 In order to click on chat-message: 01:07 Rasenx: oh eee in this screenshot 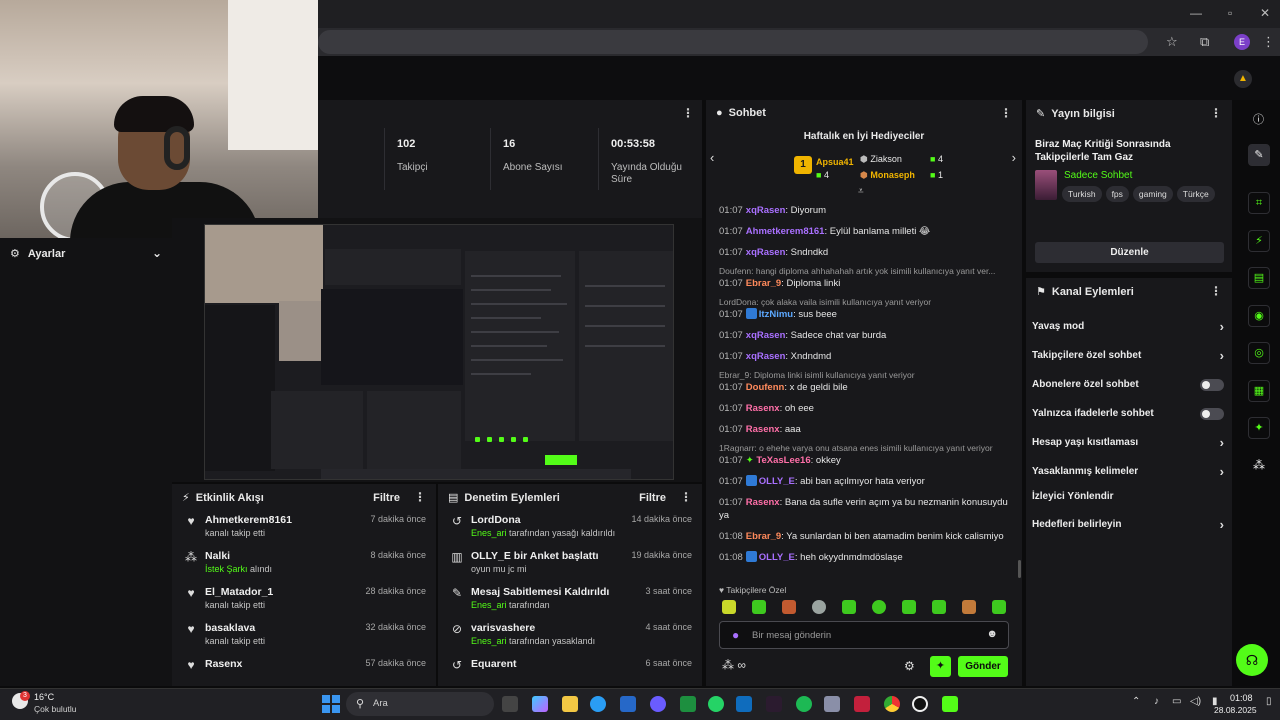, I will do `click(864, 408)`.